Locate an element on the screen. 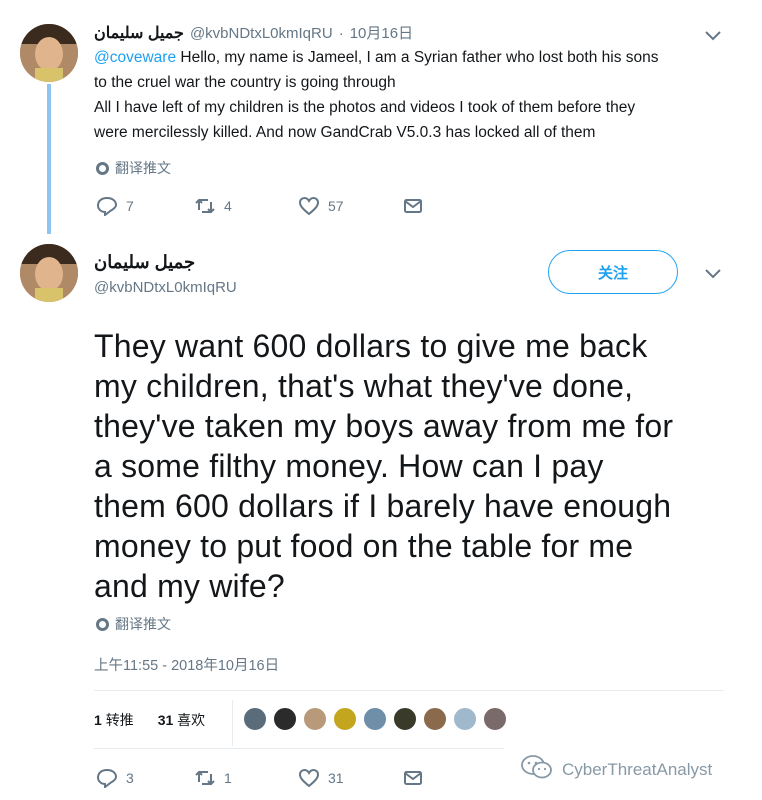 This screenshot has width=762, height=800. tweet-date: 10月16日 is located at coordinates (381, 32).